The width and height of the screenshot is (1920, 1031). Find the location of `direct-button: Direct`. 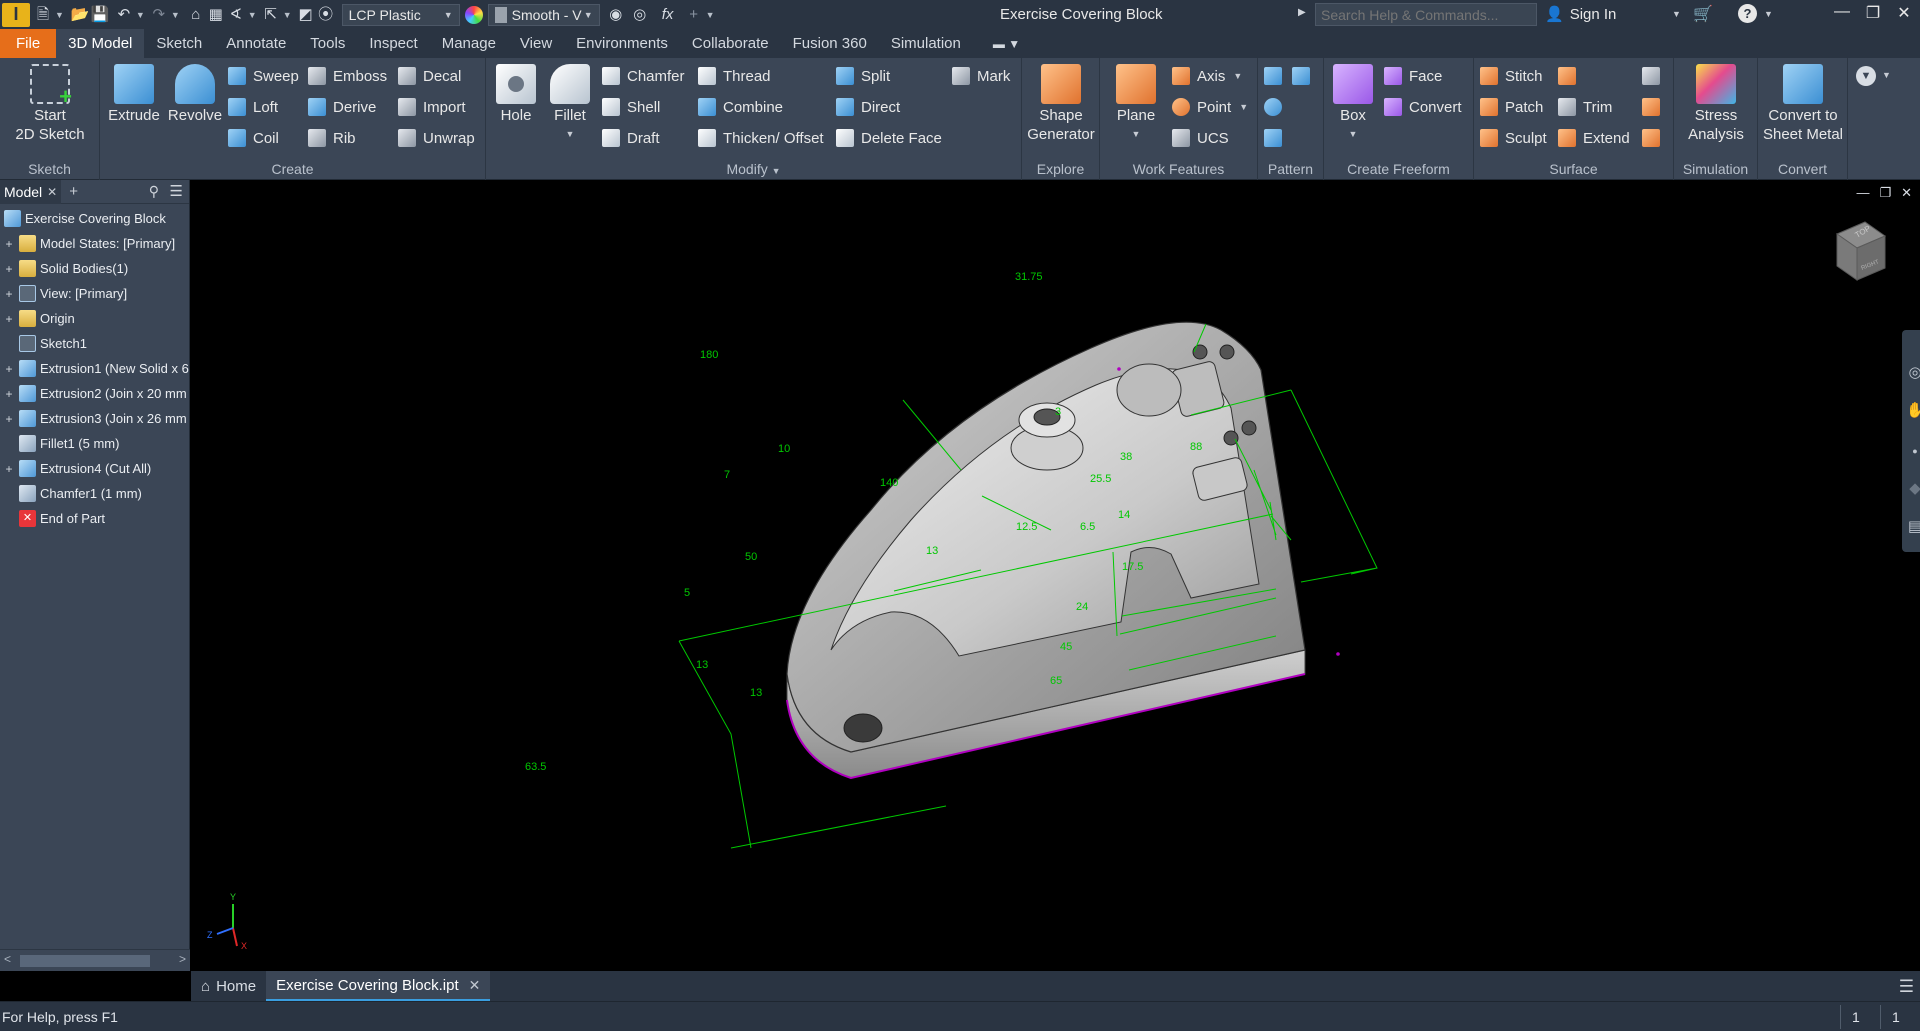

direct-button: Direct is located at coordinates (868, 107).